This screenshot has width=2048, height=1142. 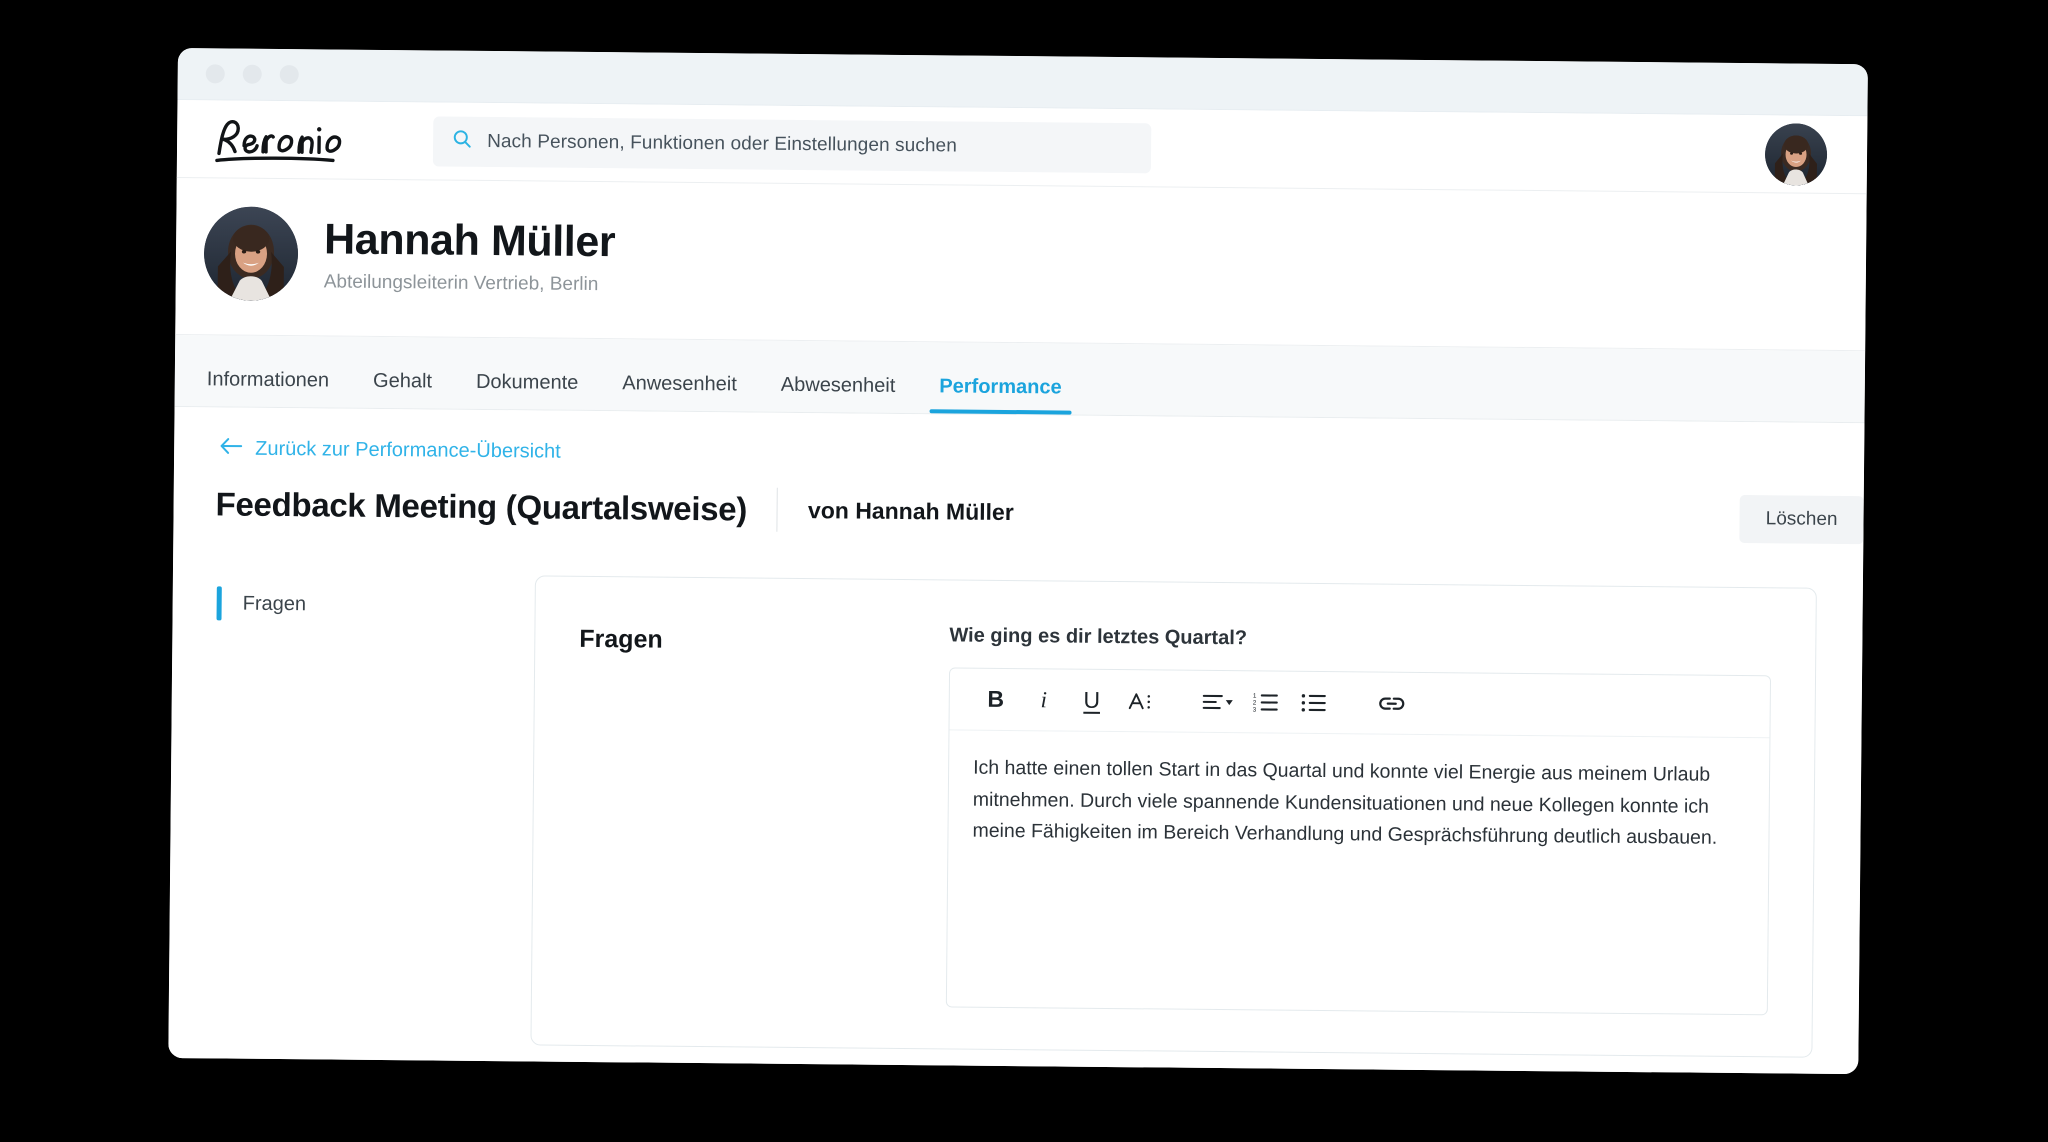 What do you see at coordinates (838, 394) in the screenshot?
I see `tab-abwesenheit: Abwesenheit` at bounding box center [838, 394].